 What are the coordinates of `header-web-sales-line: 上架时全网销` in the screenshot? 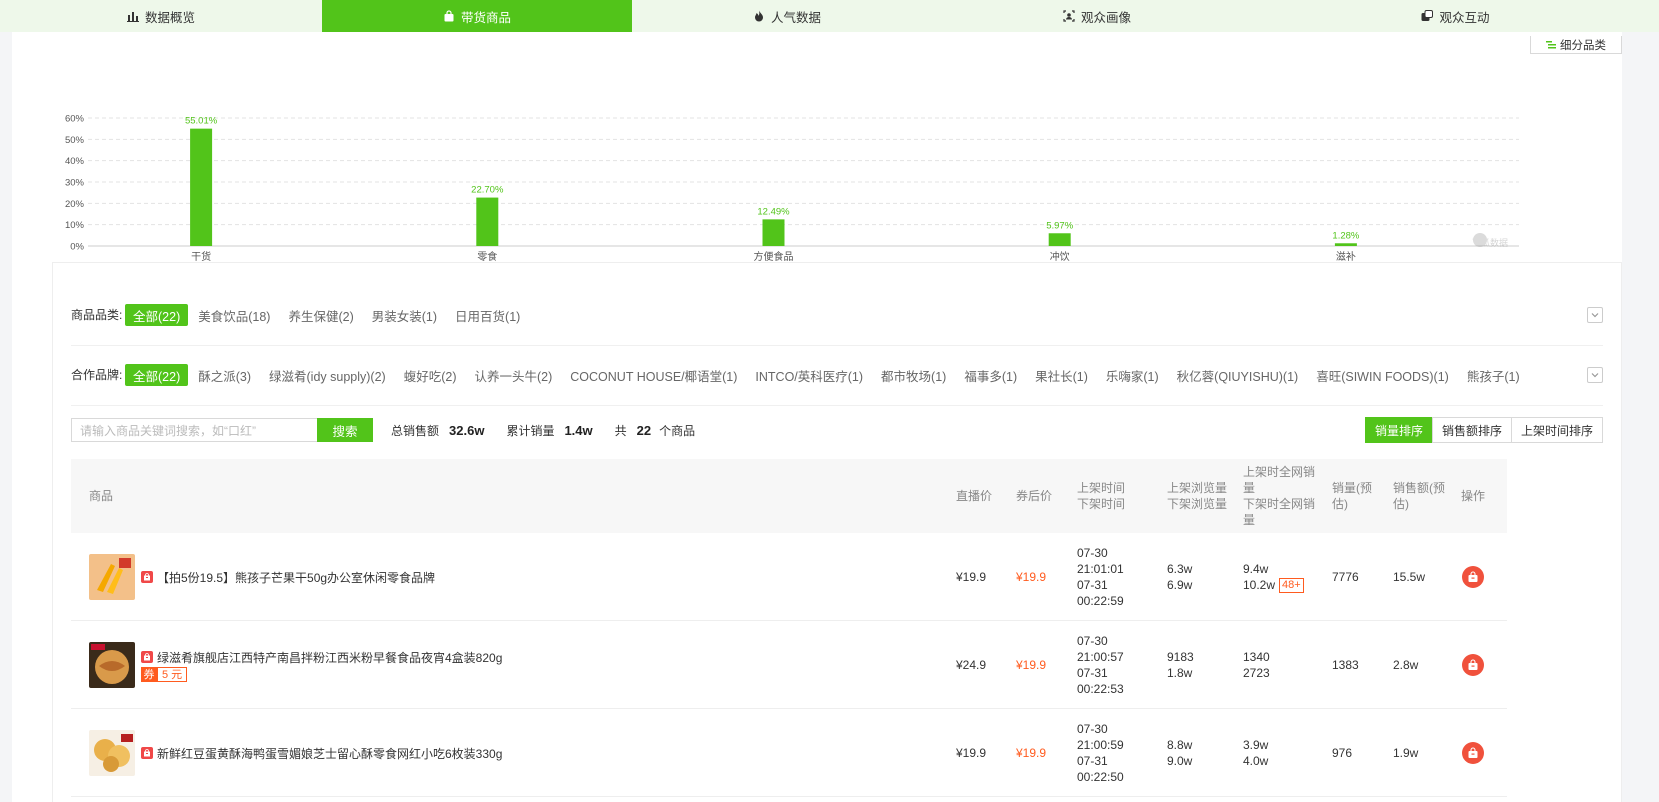 It's located at (1279, 472).